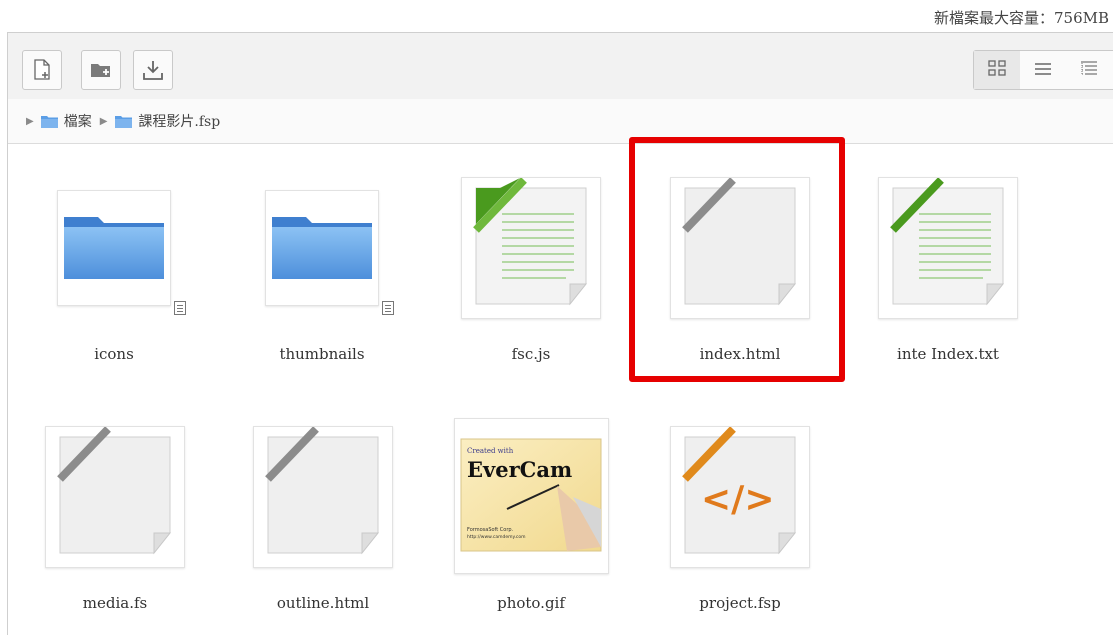  I want to click on expand-arrow-icon: ▶, so click(30, 121).